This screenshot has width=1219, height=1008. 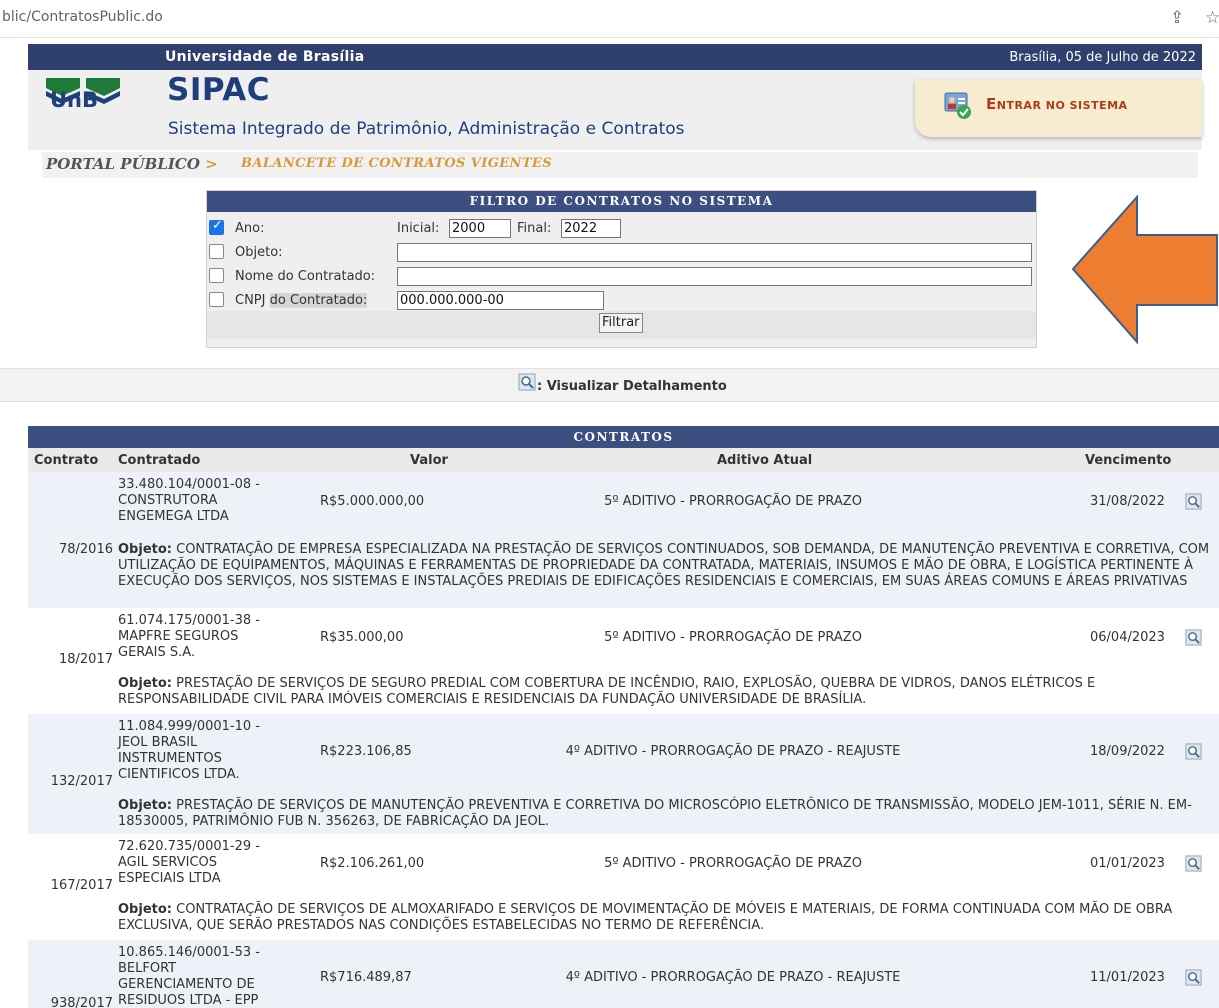 What do you see at coordinates (82, 17) in the screenshot?
I see `browser-url: blic/ContratosPublic.do` at bounding box center [82, 17].